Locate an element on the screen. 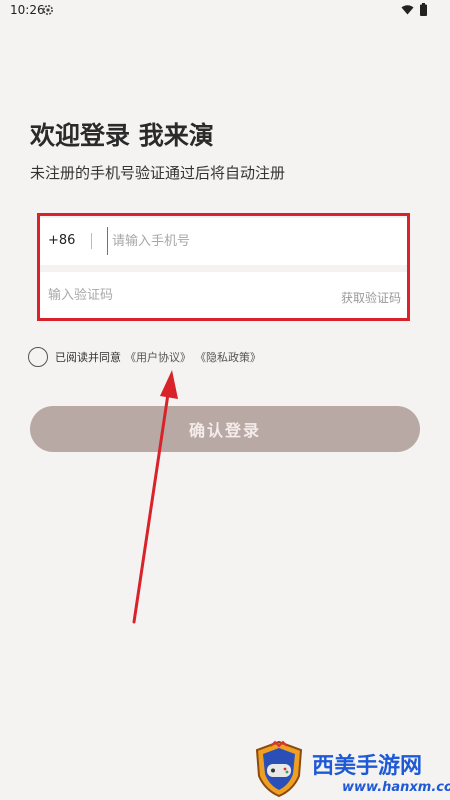  privacy-policy-link: 《隐私政策》 is located at coordinates (228, 357).